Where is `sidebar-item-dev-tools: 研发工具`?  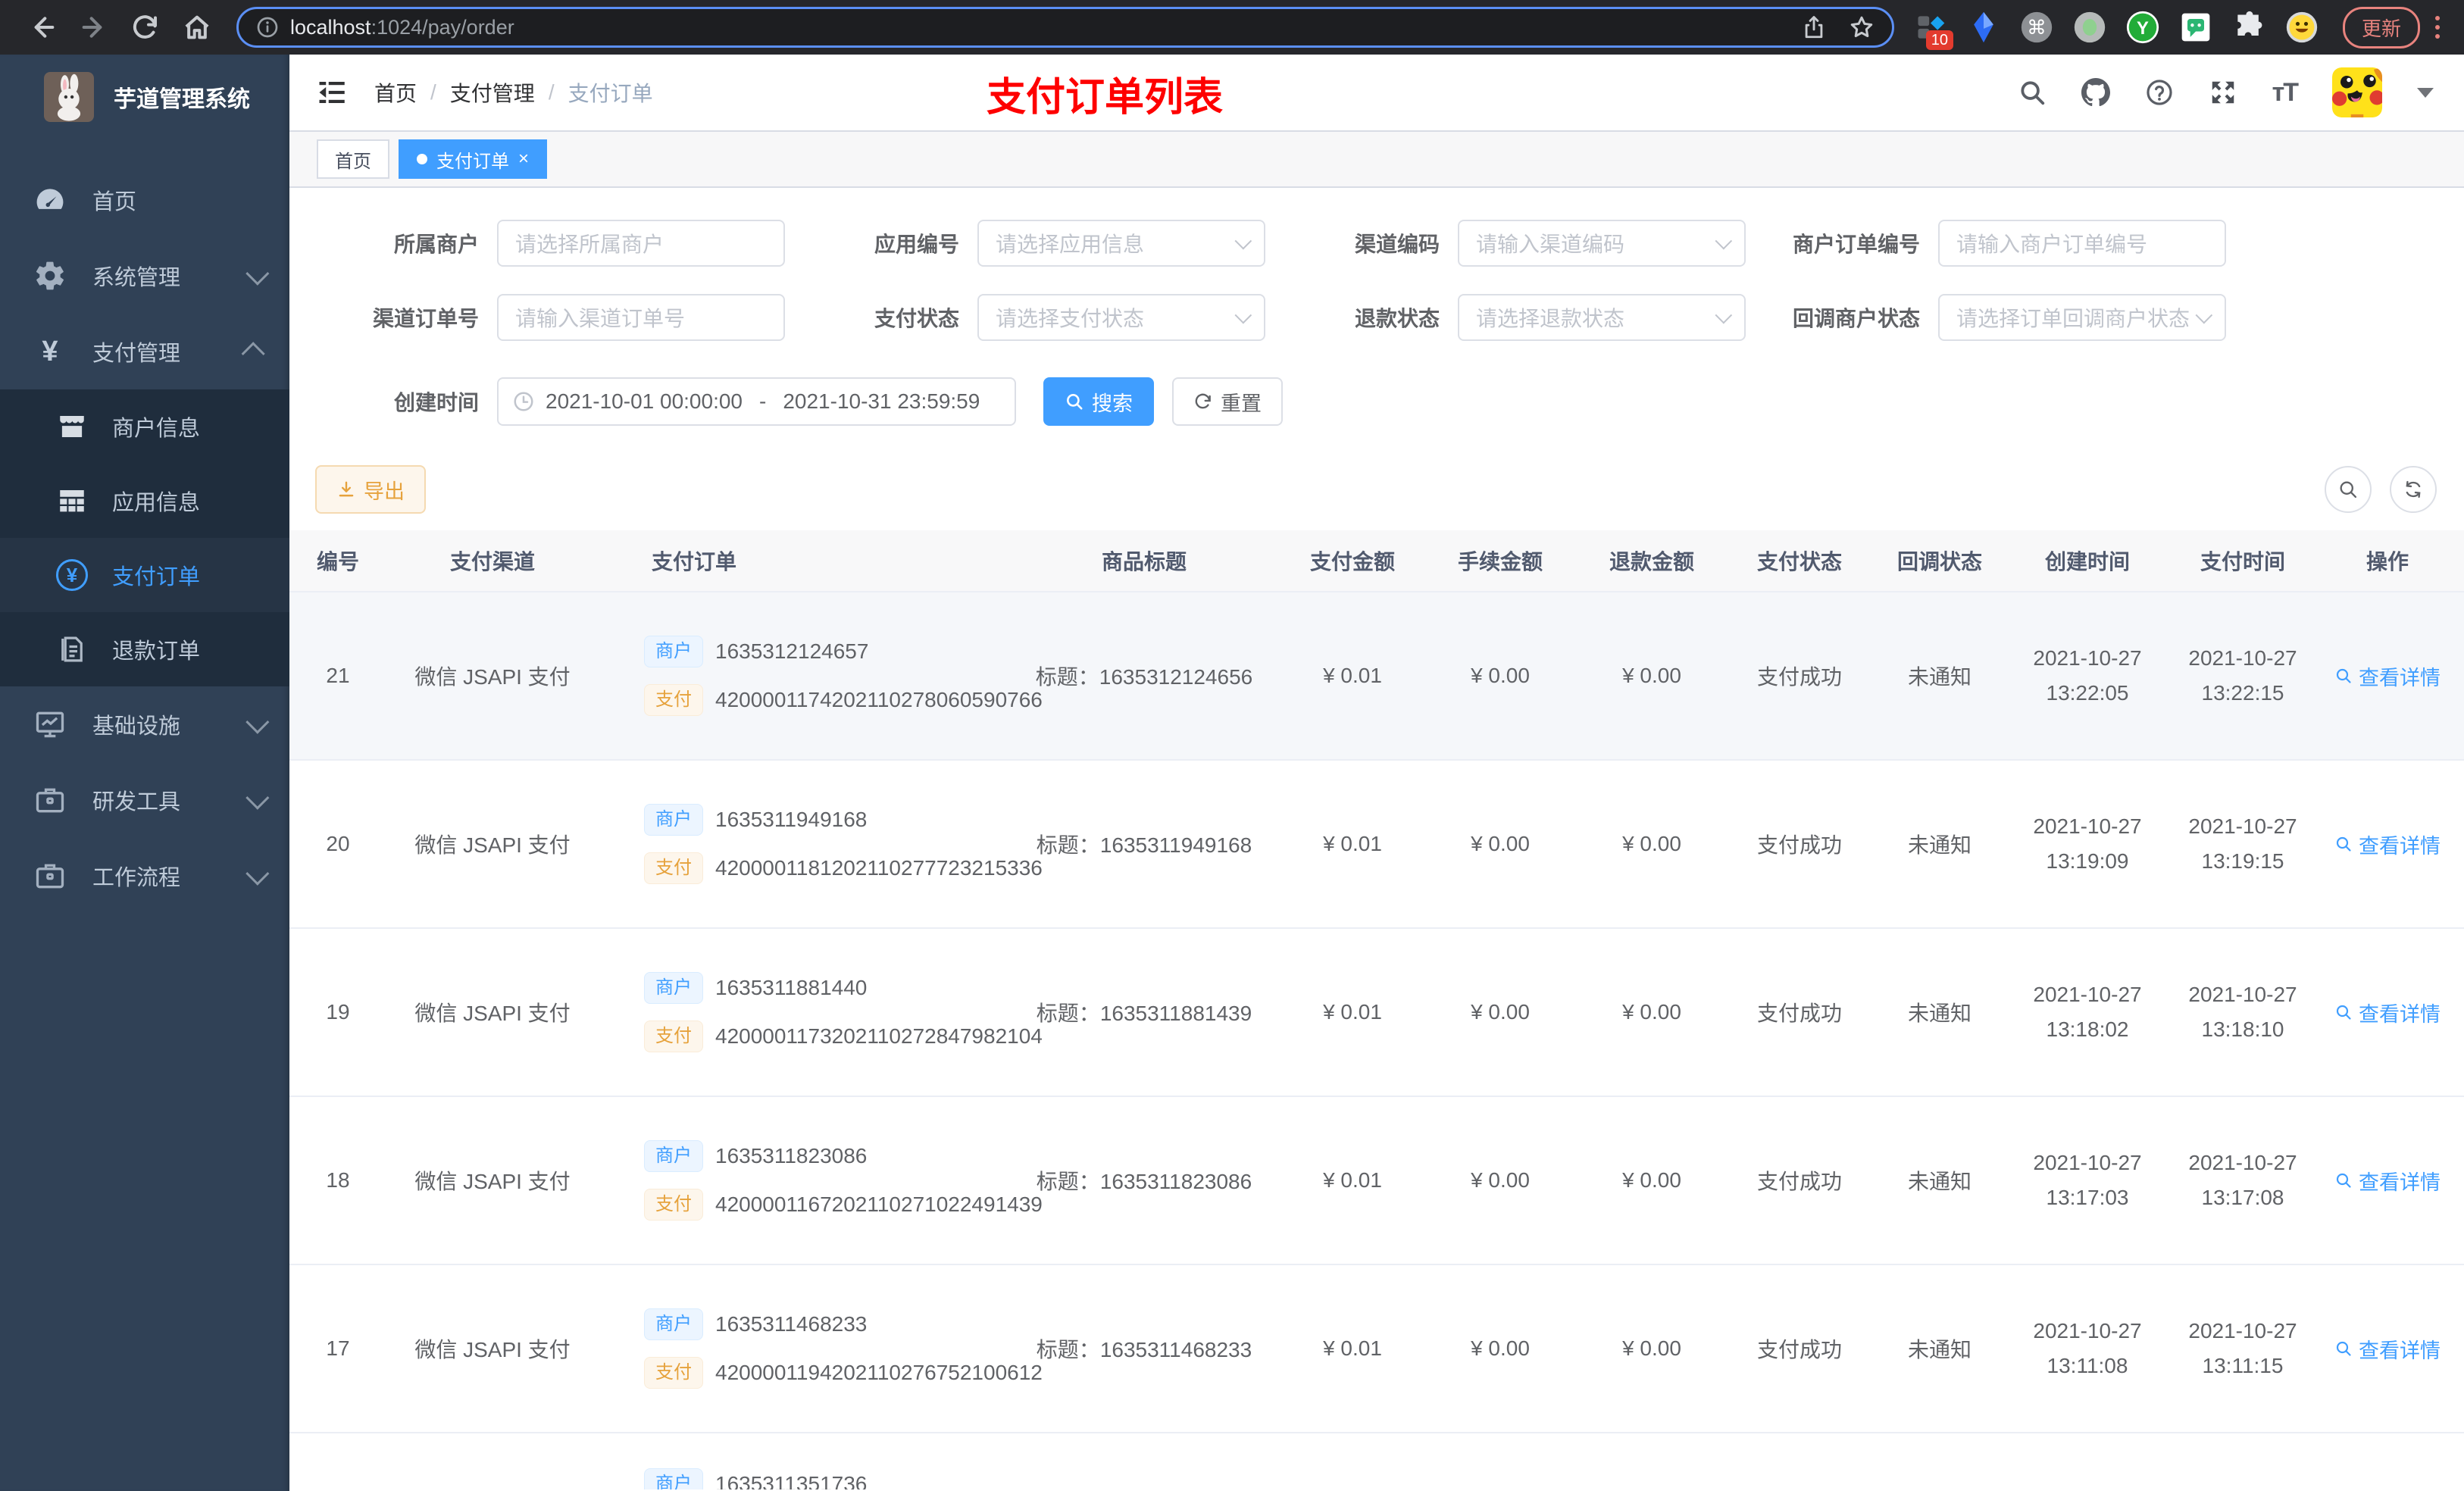 sidebar-item-dev-tools: 研发工具 is located at coordinates (144, 800).